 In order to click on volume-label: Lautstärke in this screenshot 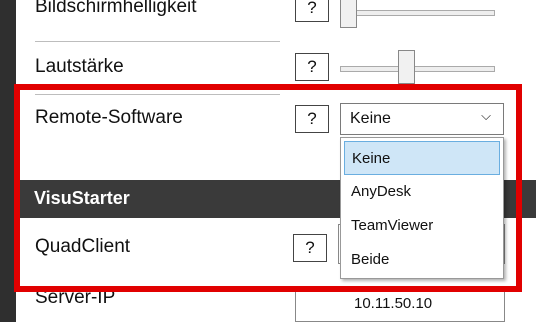, I will do `click(79, 66)`.